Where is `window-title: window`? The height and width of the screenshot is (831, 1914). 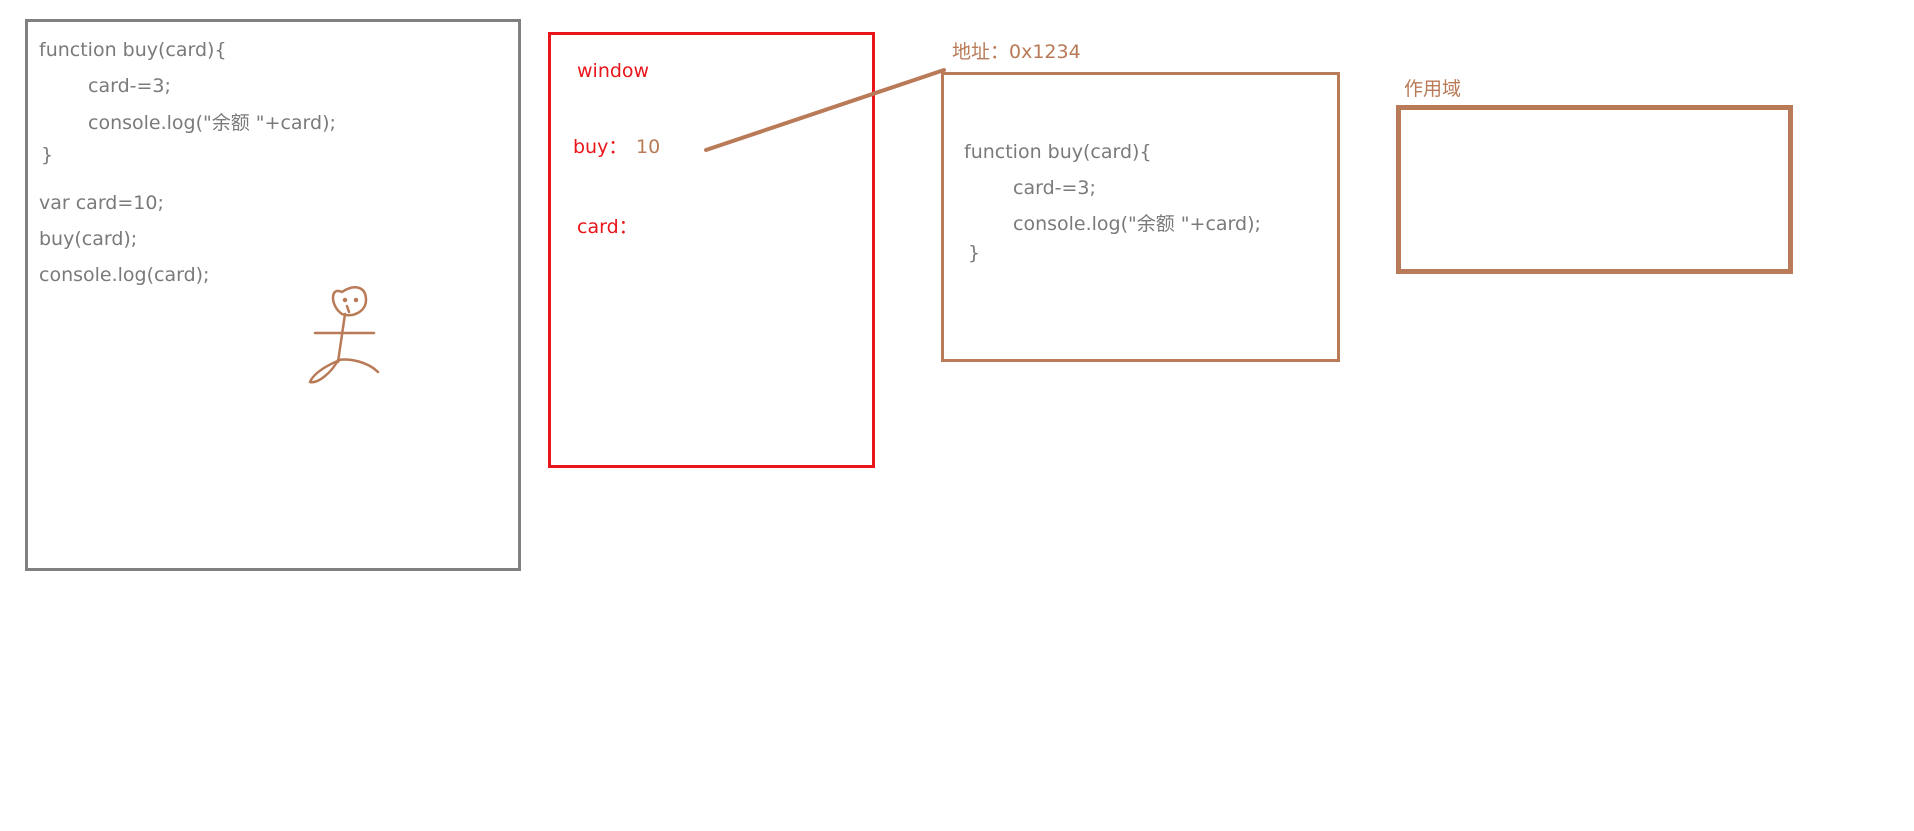
window-title: window is located at coordinates (613, 71).